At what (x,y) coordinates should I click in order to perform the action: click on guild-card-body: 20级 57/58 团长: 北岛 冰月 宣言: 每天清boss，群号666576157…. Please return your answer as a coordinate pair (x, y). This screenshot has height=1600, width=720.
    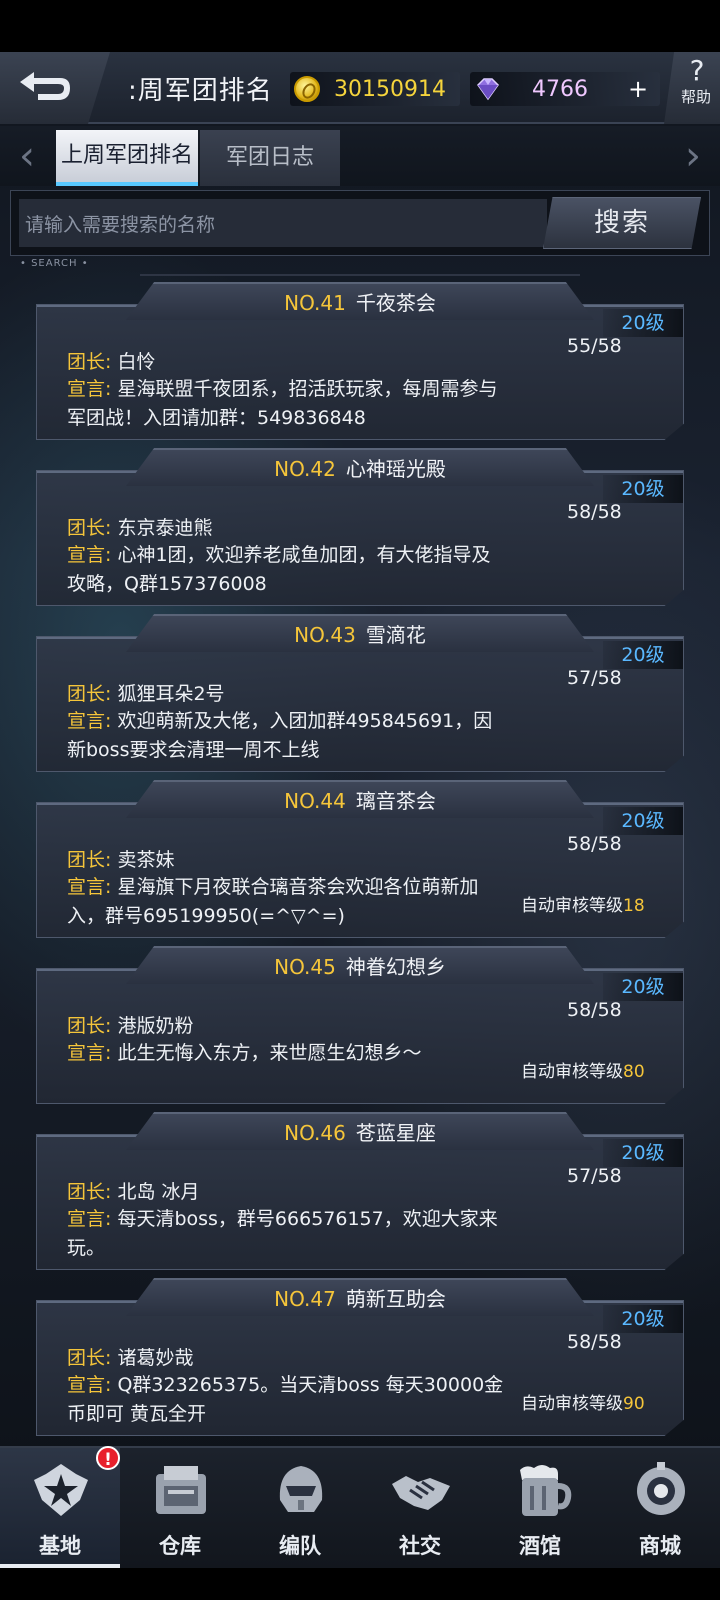
    Looking at the image, I should click on (360, 1202).